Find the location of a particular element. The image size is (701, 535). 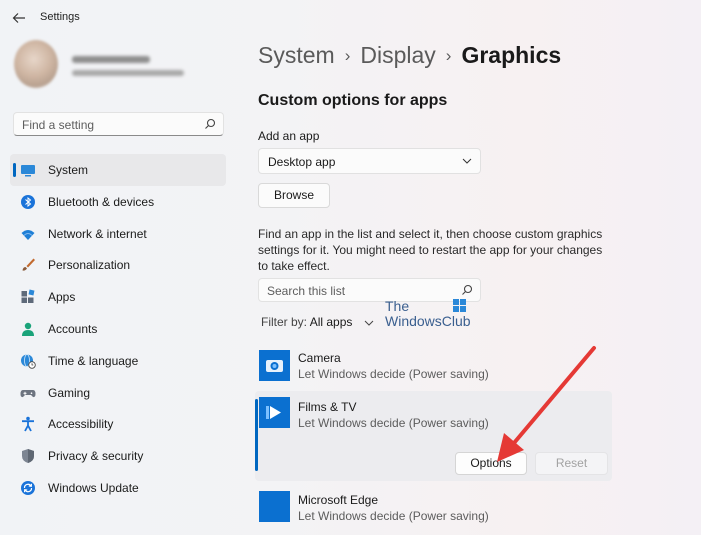

sidebar-item-label: Accounts is located at coordinates (73, 328).